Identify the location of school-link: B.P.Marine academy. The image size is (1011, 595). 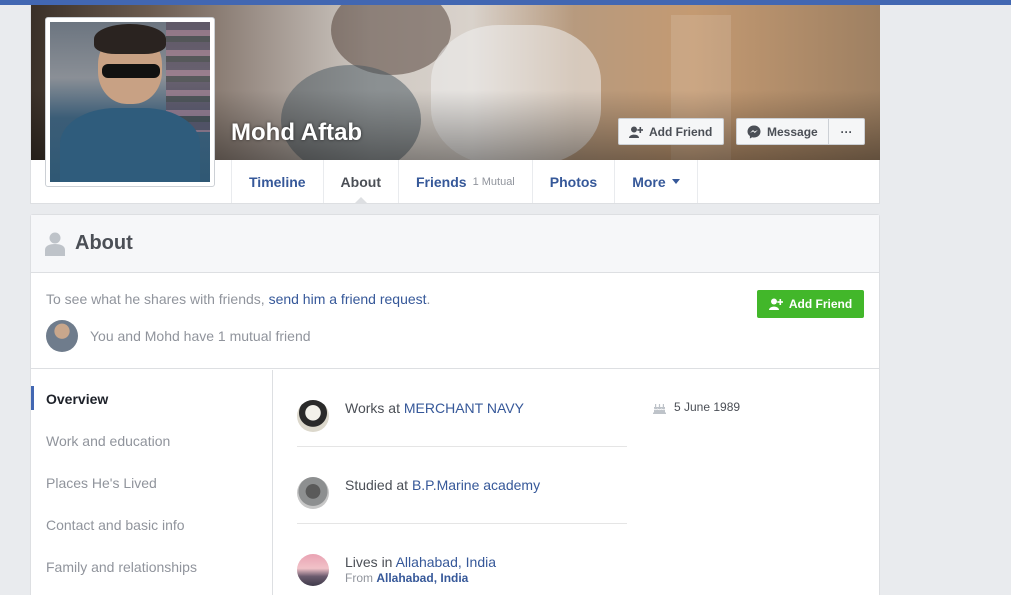
(476, 485).